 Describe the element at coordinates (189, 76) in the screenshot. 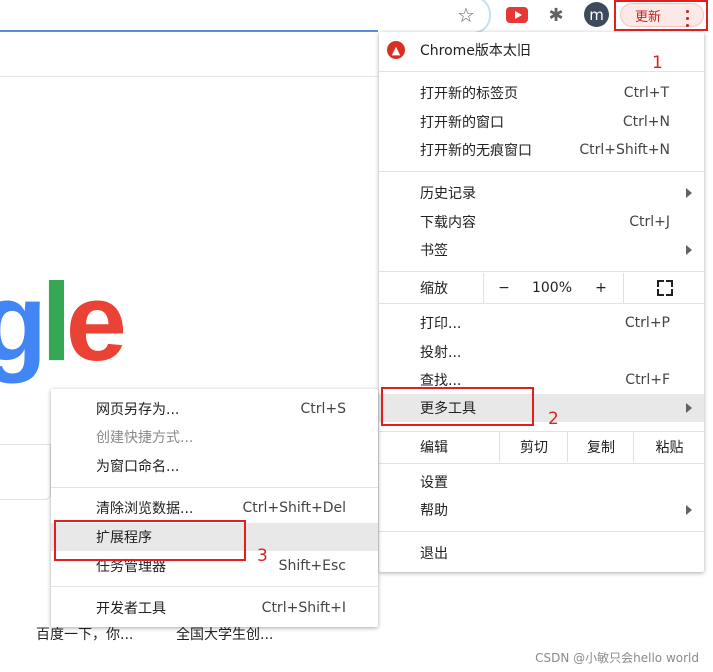

I see `page-divider` at that location.